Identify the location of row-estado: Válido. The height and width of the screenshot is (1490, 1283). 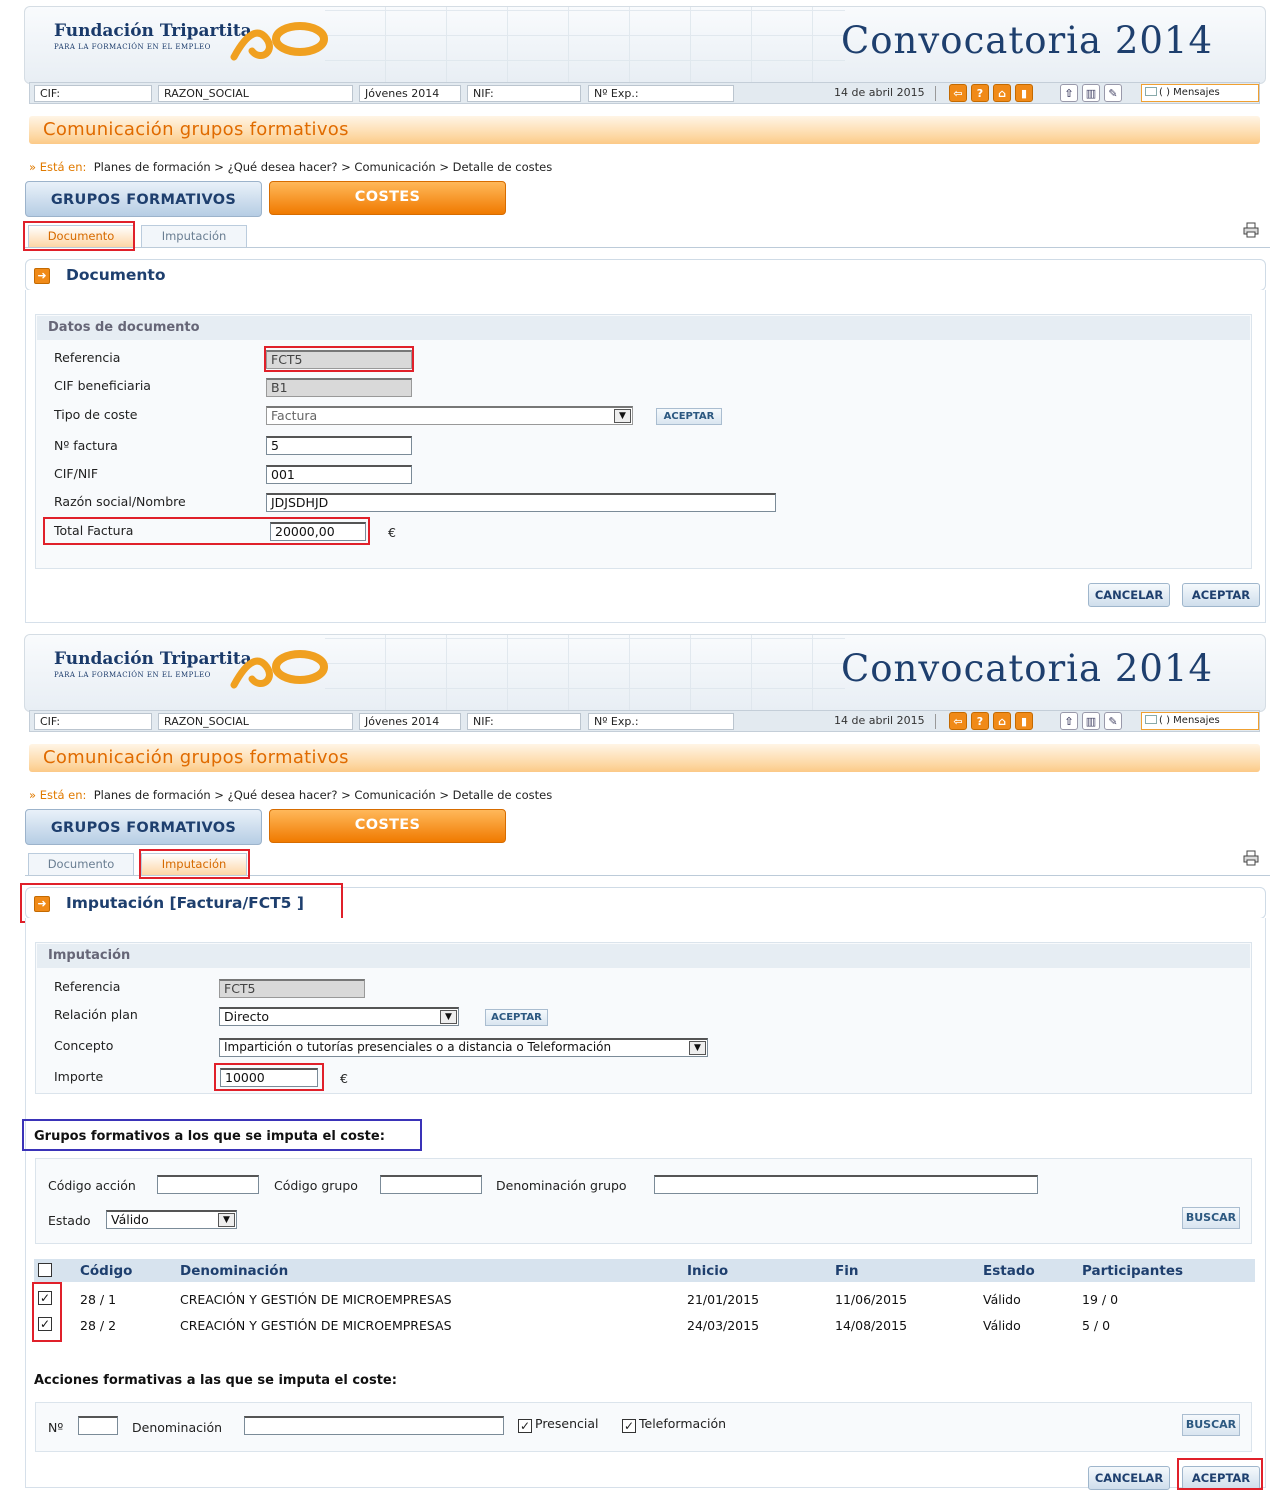
(1002, 1299).